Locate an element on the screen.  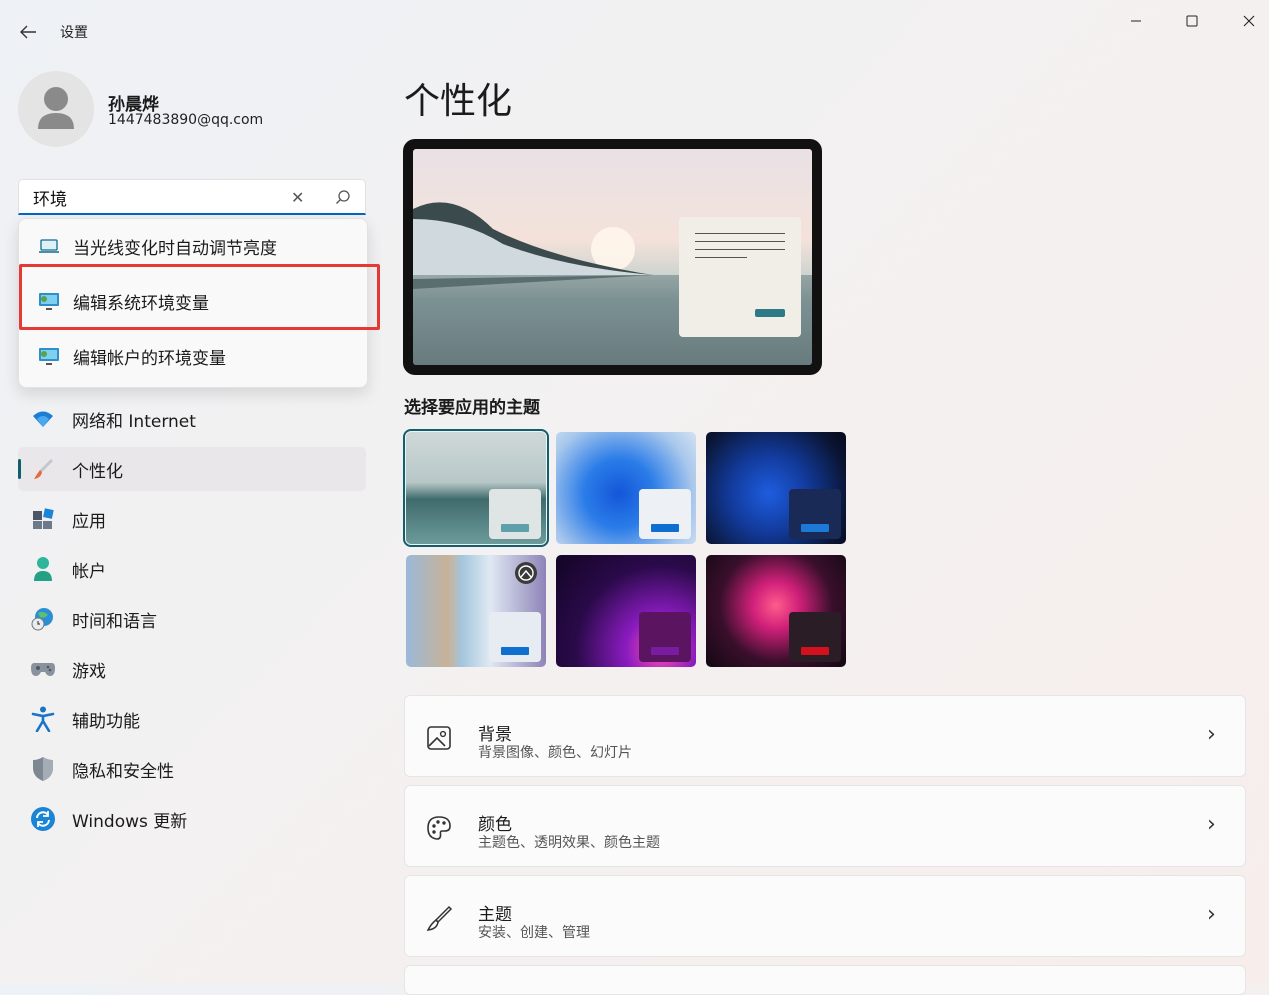
sidebar-item-apps: 应用 is located at coordinates (192, 519).